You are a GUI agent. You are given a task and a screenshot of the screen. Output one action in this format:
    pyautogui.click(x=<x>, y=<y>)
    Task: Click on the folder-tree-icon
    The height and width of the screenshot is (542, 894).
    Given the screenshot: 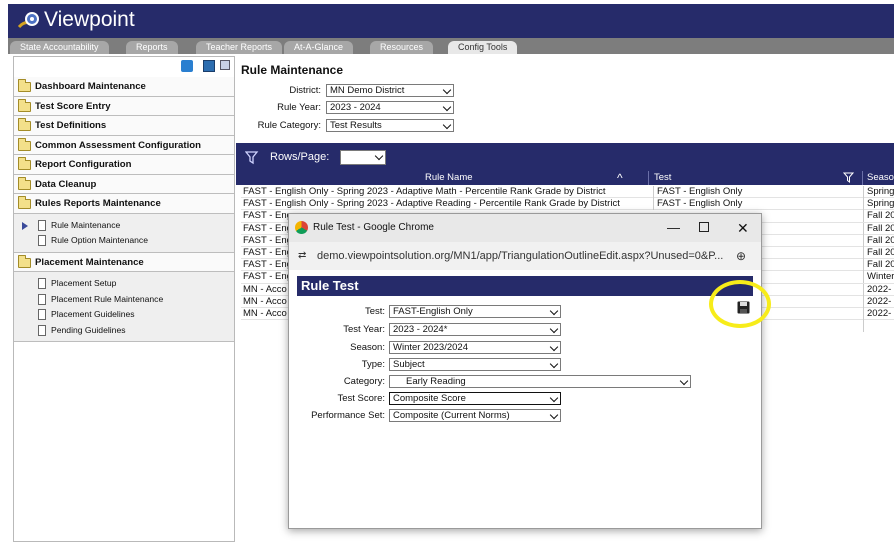 What is the action you would take?
    pyautogui.click(x=209, y=66)
    